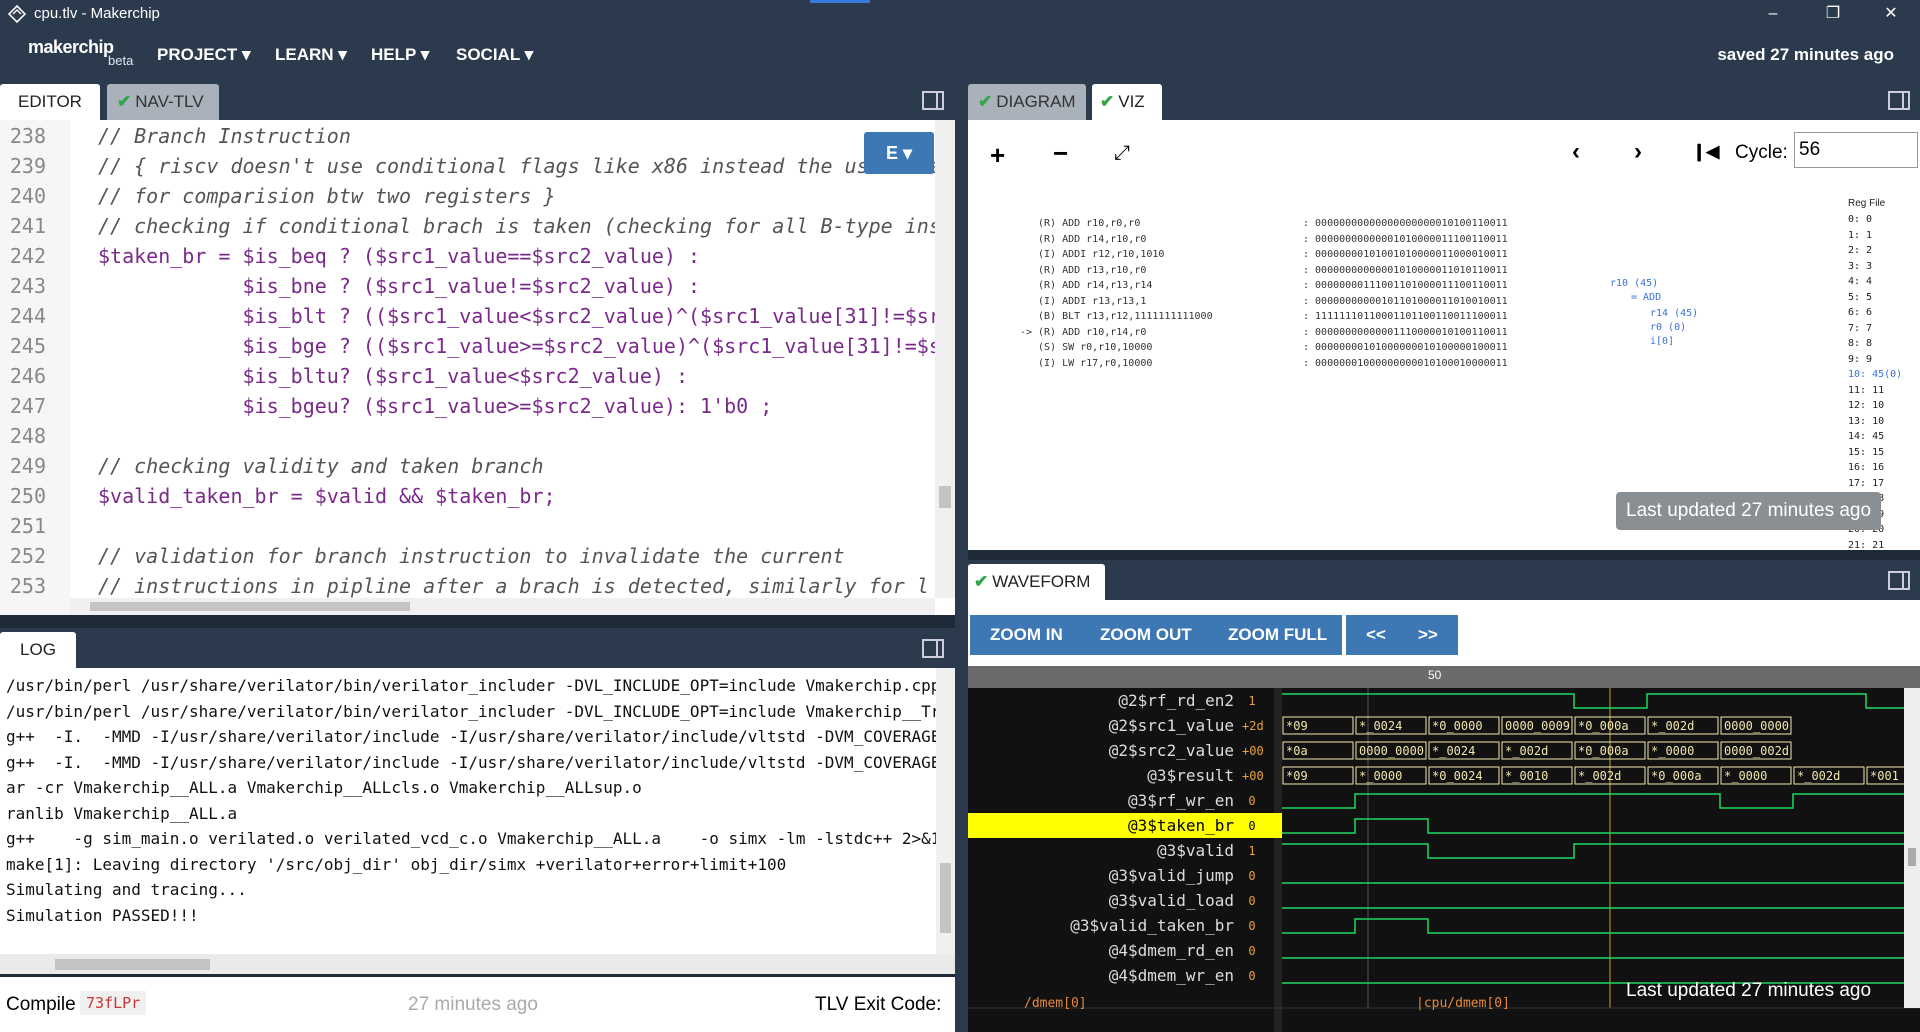  Describe the element at coordinates (1856, 150) in the screenshot. I see `cycle-input` at that location.